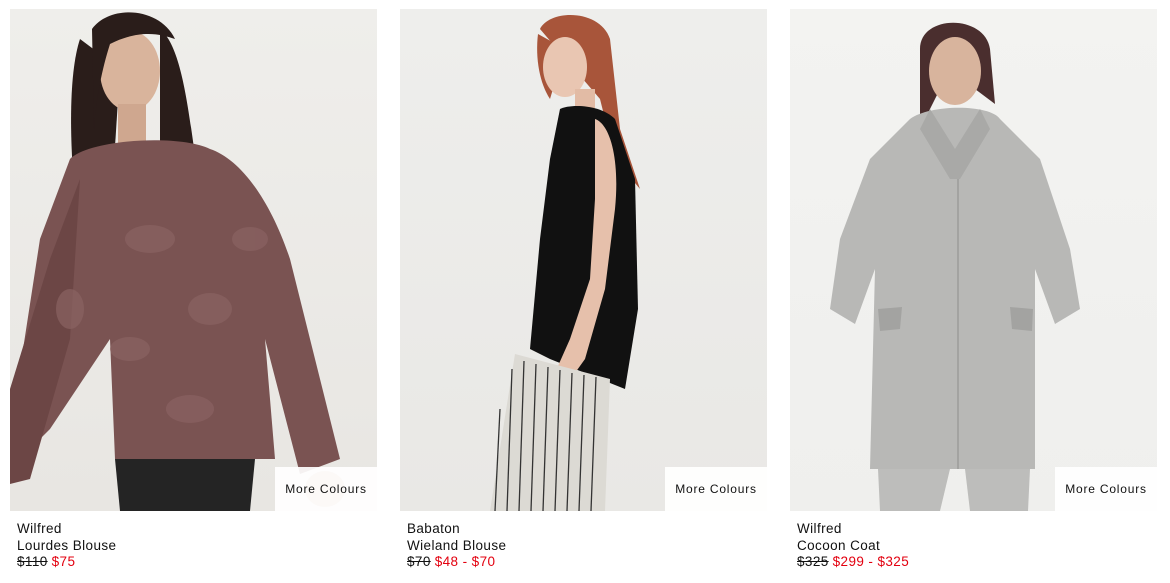  What do you see at coordinates (32, 561) in the screenshot?
I see `original-price: $110` at bounding box center [32, 561].